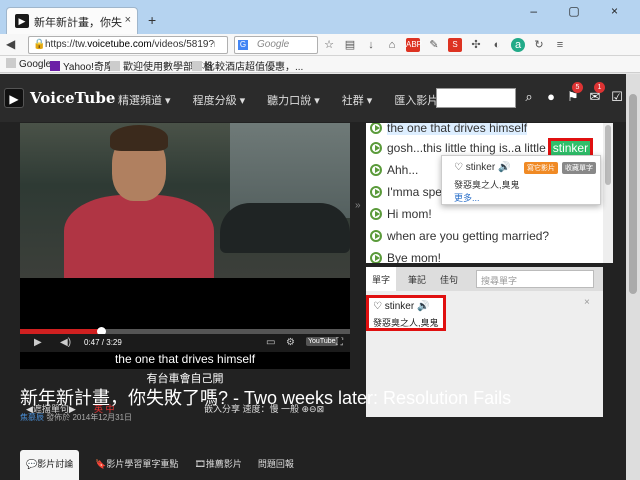  What do you see at coordinates (270, 342) in the screenshot?
I see `captions-icon: ▭` at bounding box center [270, 342].